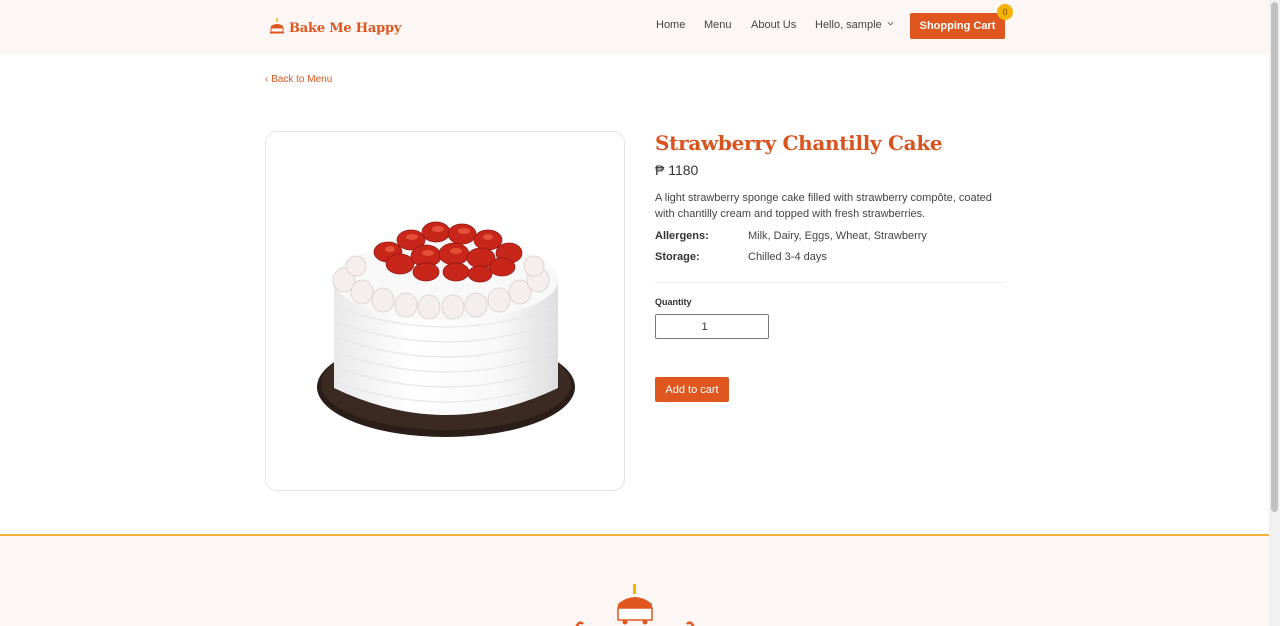  What do you see at coordinates (446, 329) in the screenshot?
I see `strawberry-cake-illustration` at bounding box center [446, 329].